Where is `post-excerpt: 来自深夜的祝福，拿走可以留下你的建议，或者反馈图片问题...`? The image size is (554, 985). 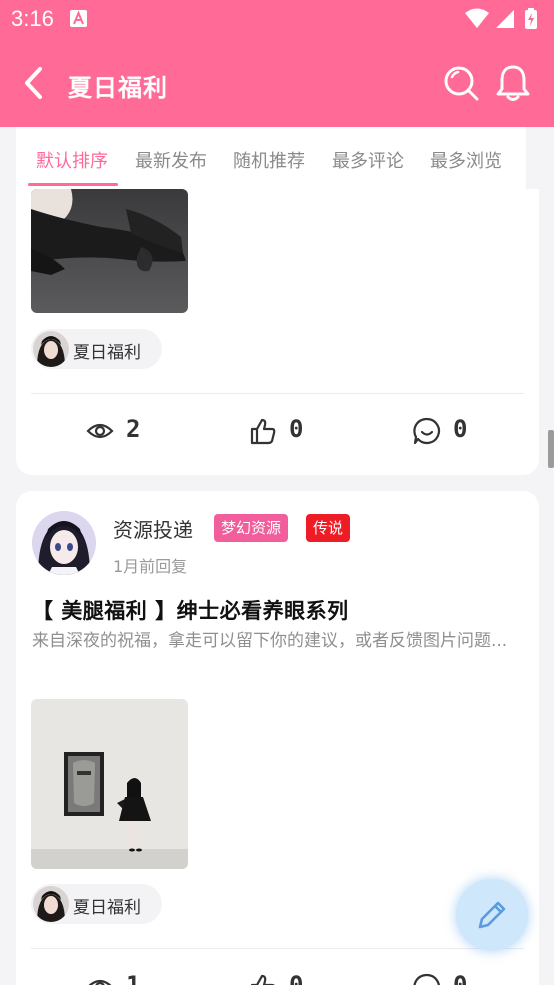
post-excerpt: 来自深夜的祝福，拿走可以留下你的建议，或者反馈图片问题... is located at coordinates (270, 641).